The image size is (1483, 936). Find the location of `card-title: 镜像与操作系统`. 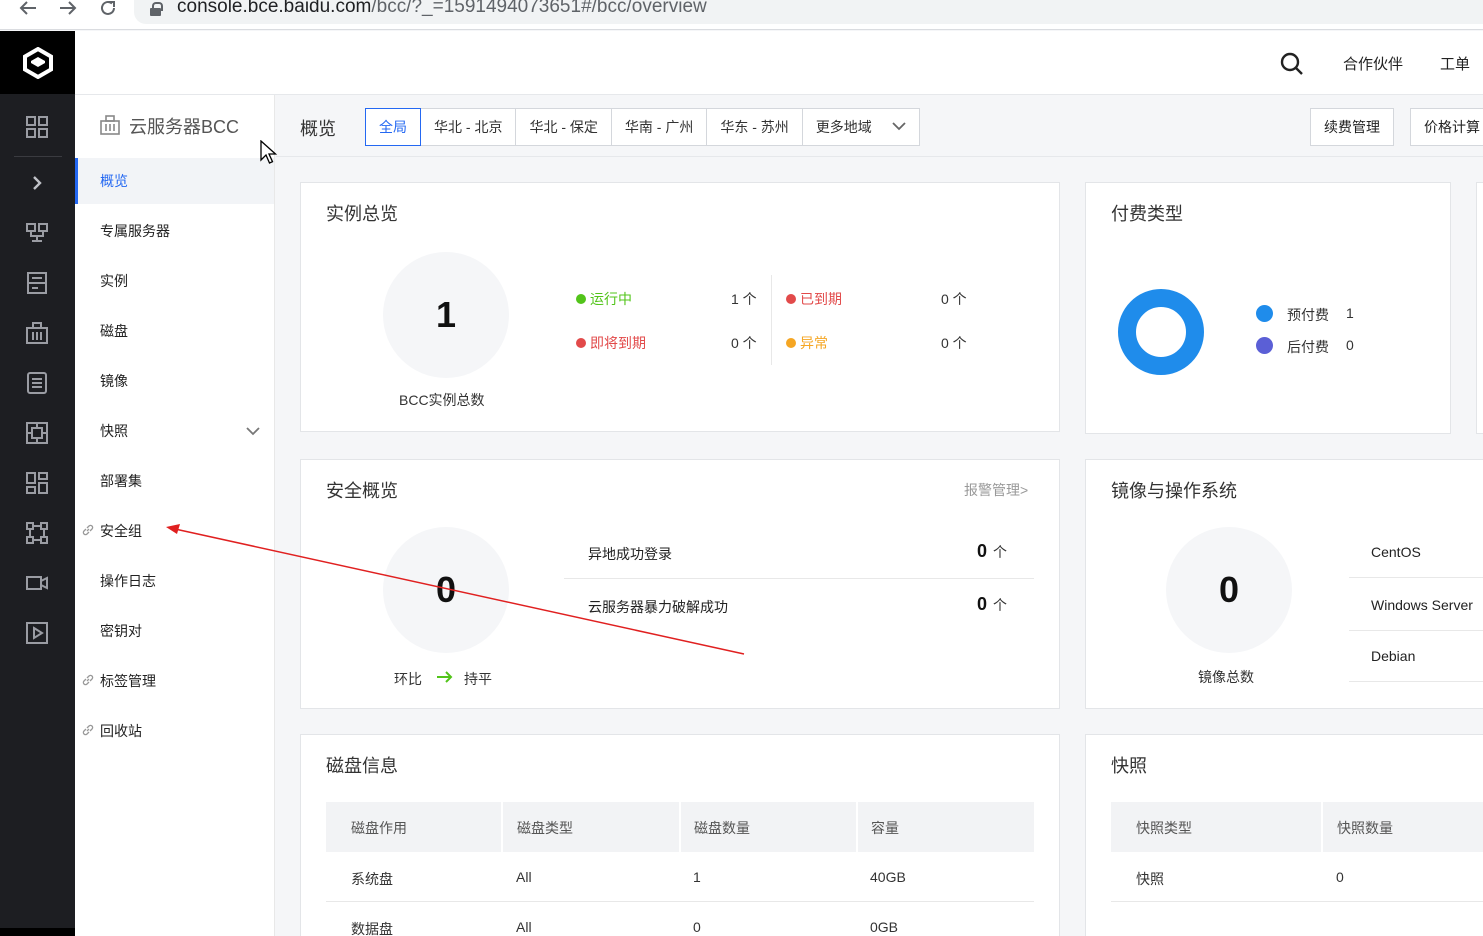

card-title: 镜像与操作系统 is located at coordinates (1174, 491).